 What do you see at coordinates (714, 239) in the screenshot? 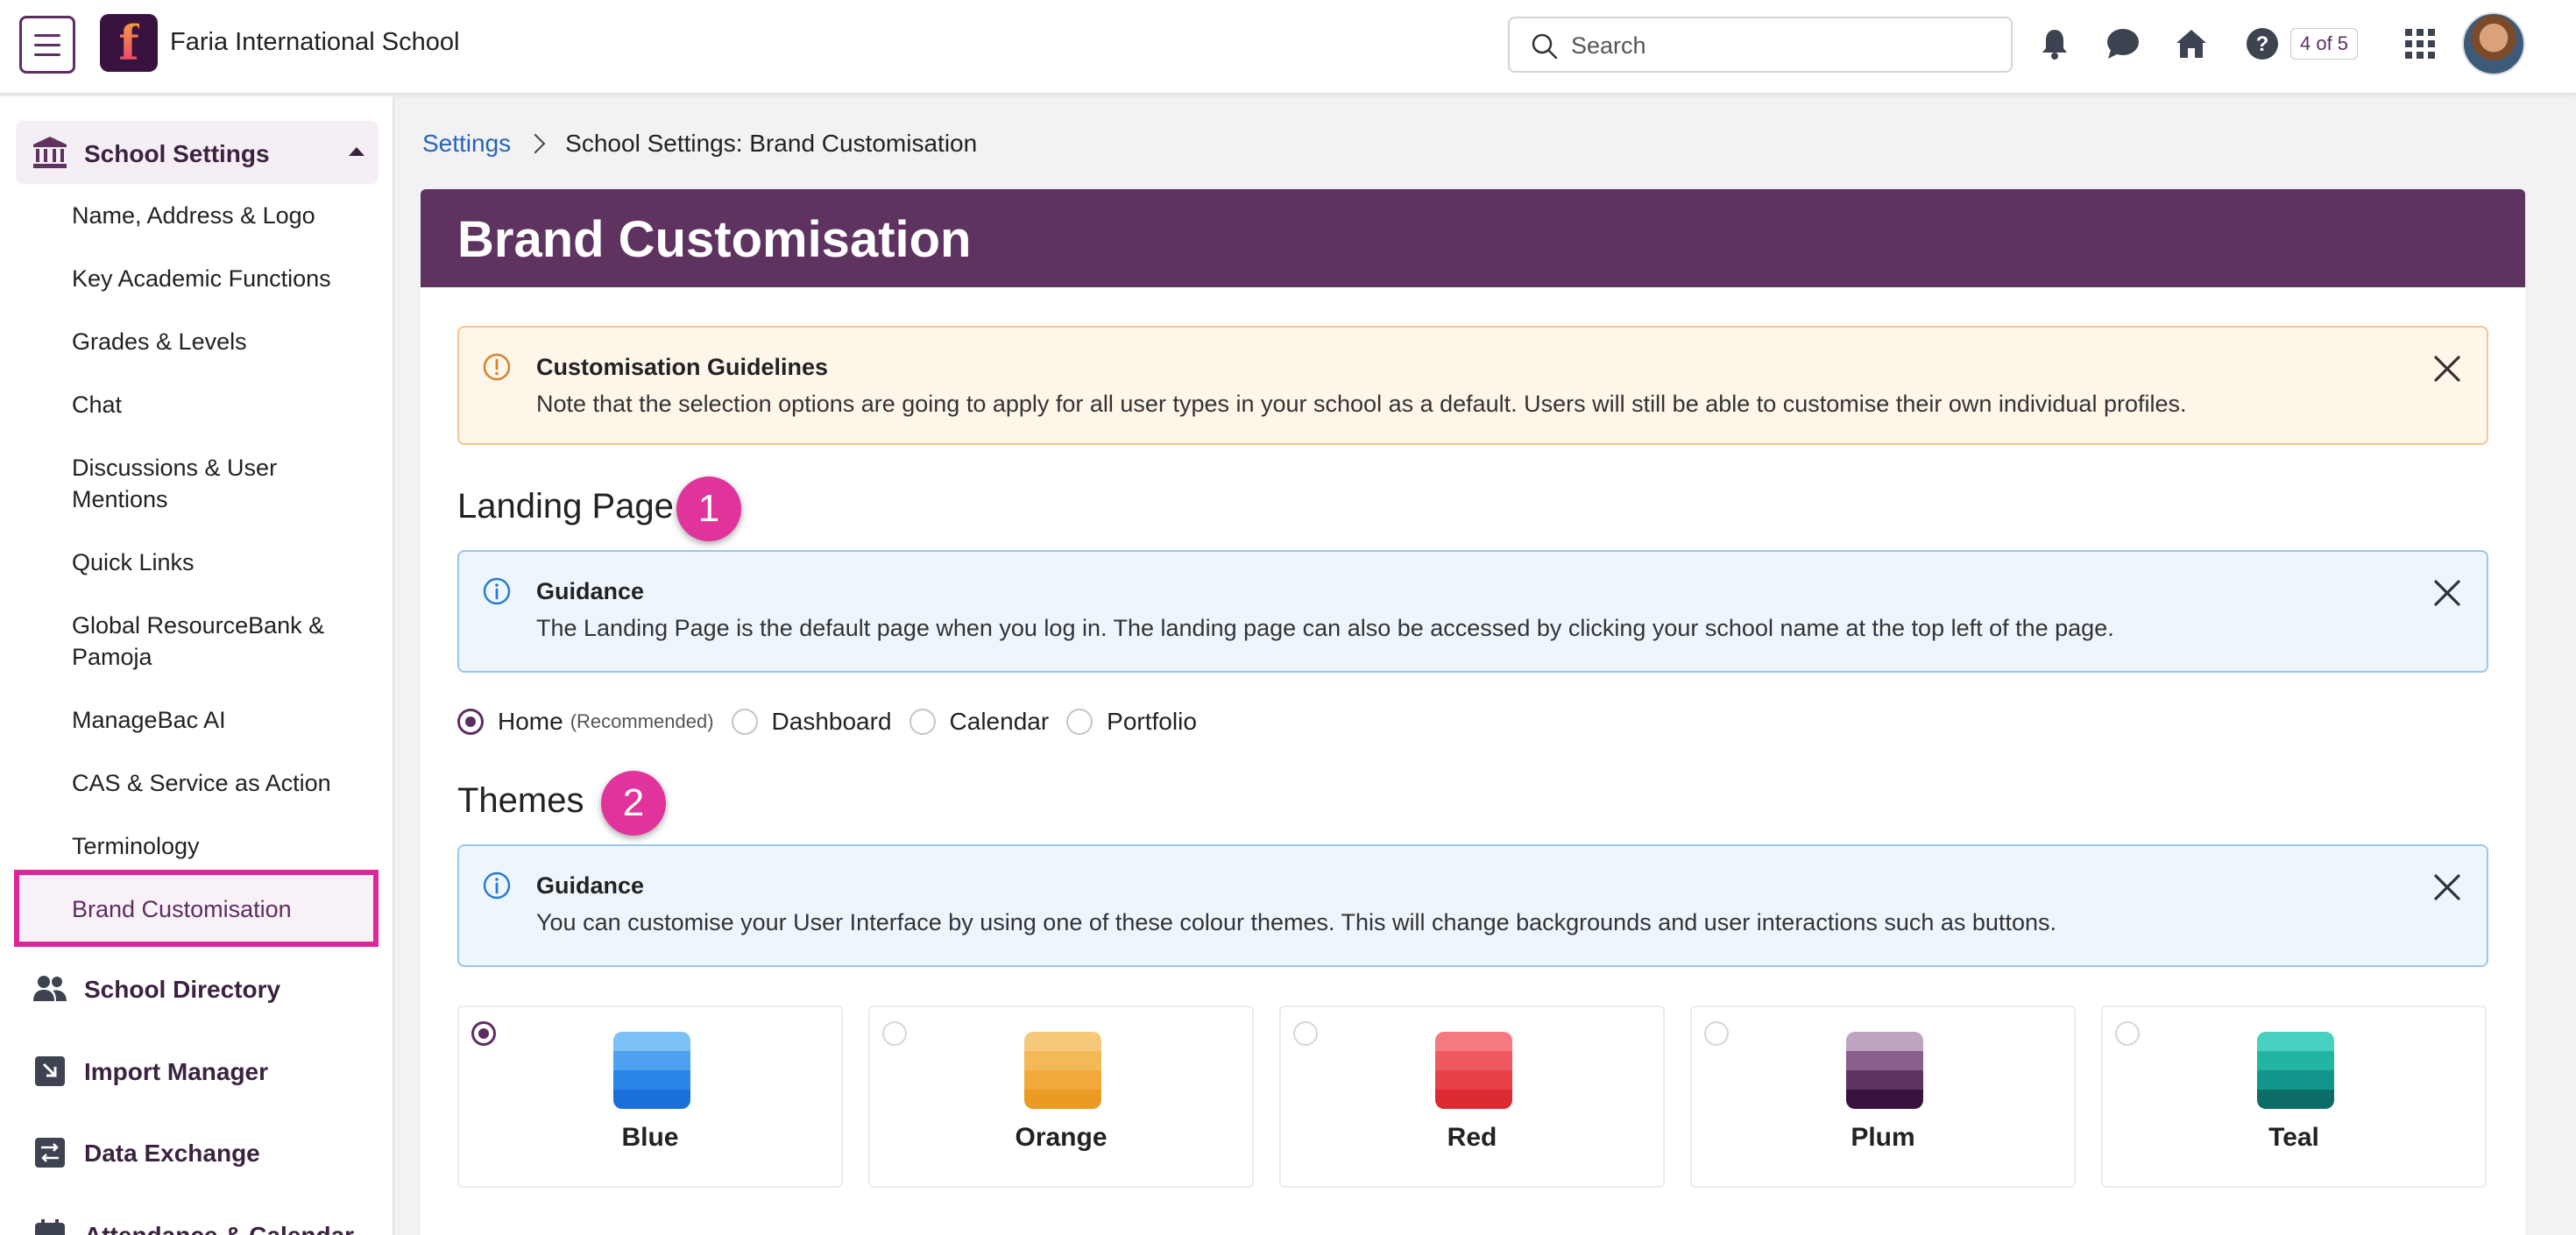
I see `page-title: Brand Customisation` at bounding box center [714, 239].